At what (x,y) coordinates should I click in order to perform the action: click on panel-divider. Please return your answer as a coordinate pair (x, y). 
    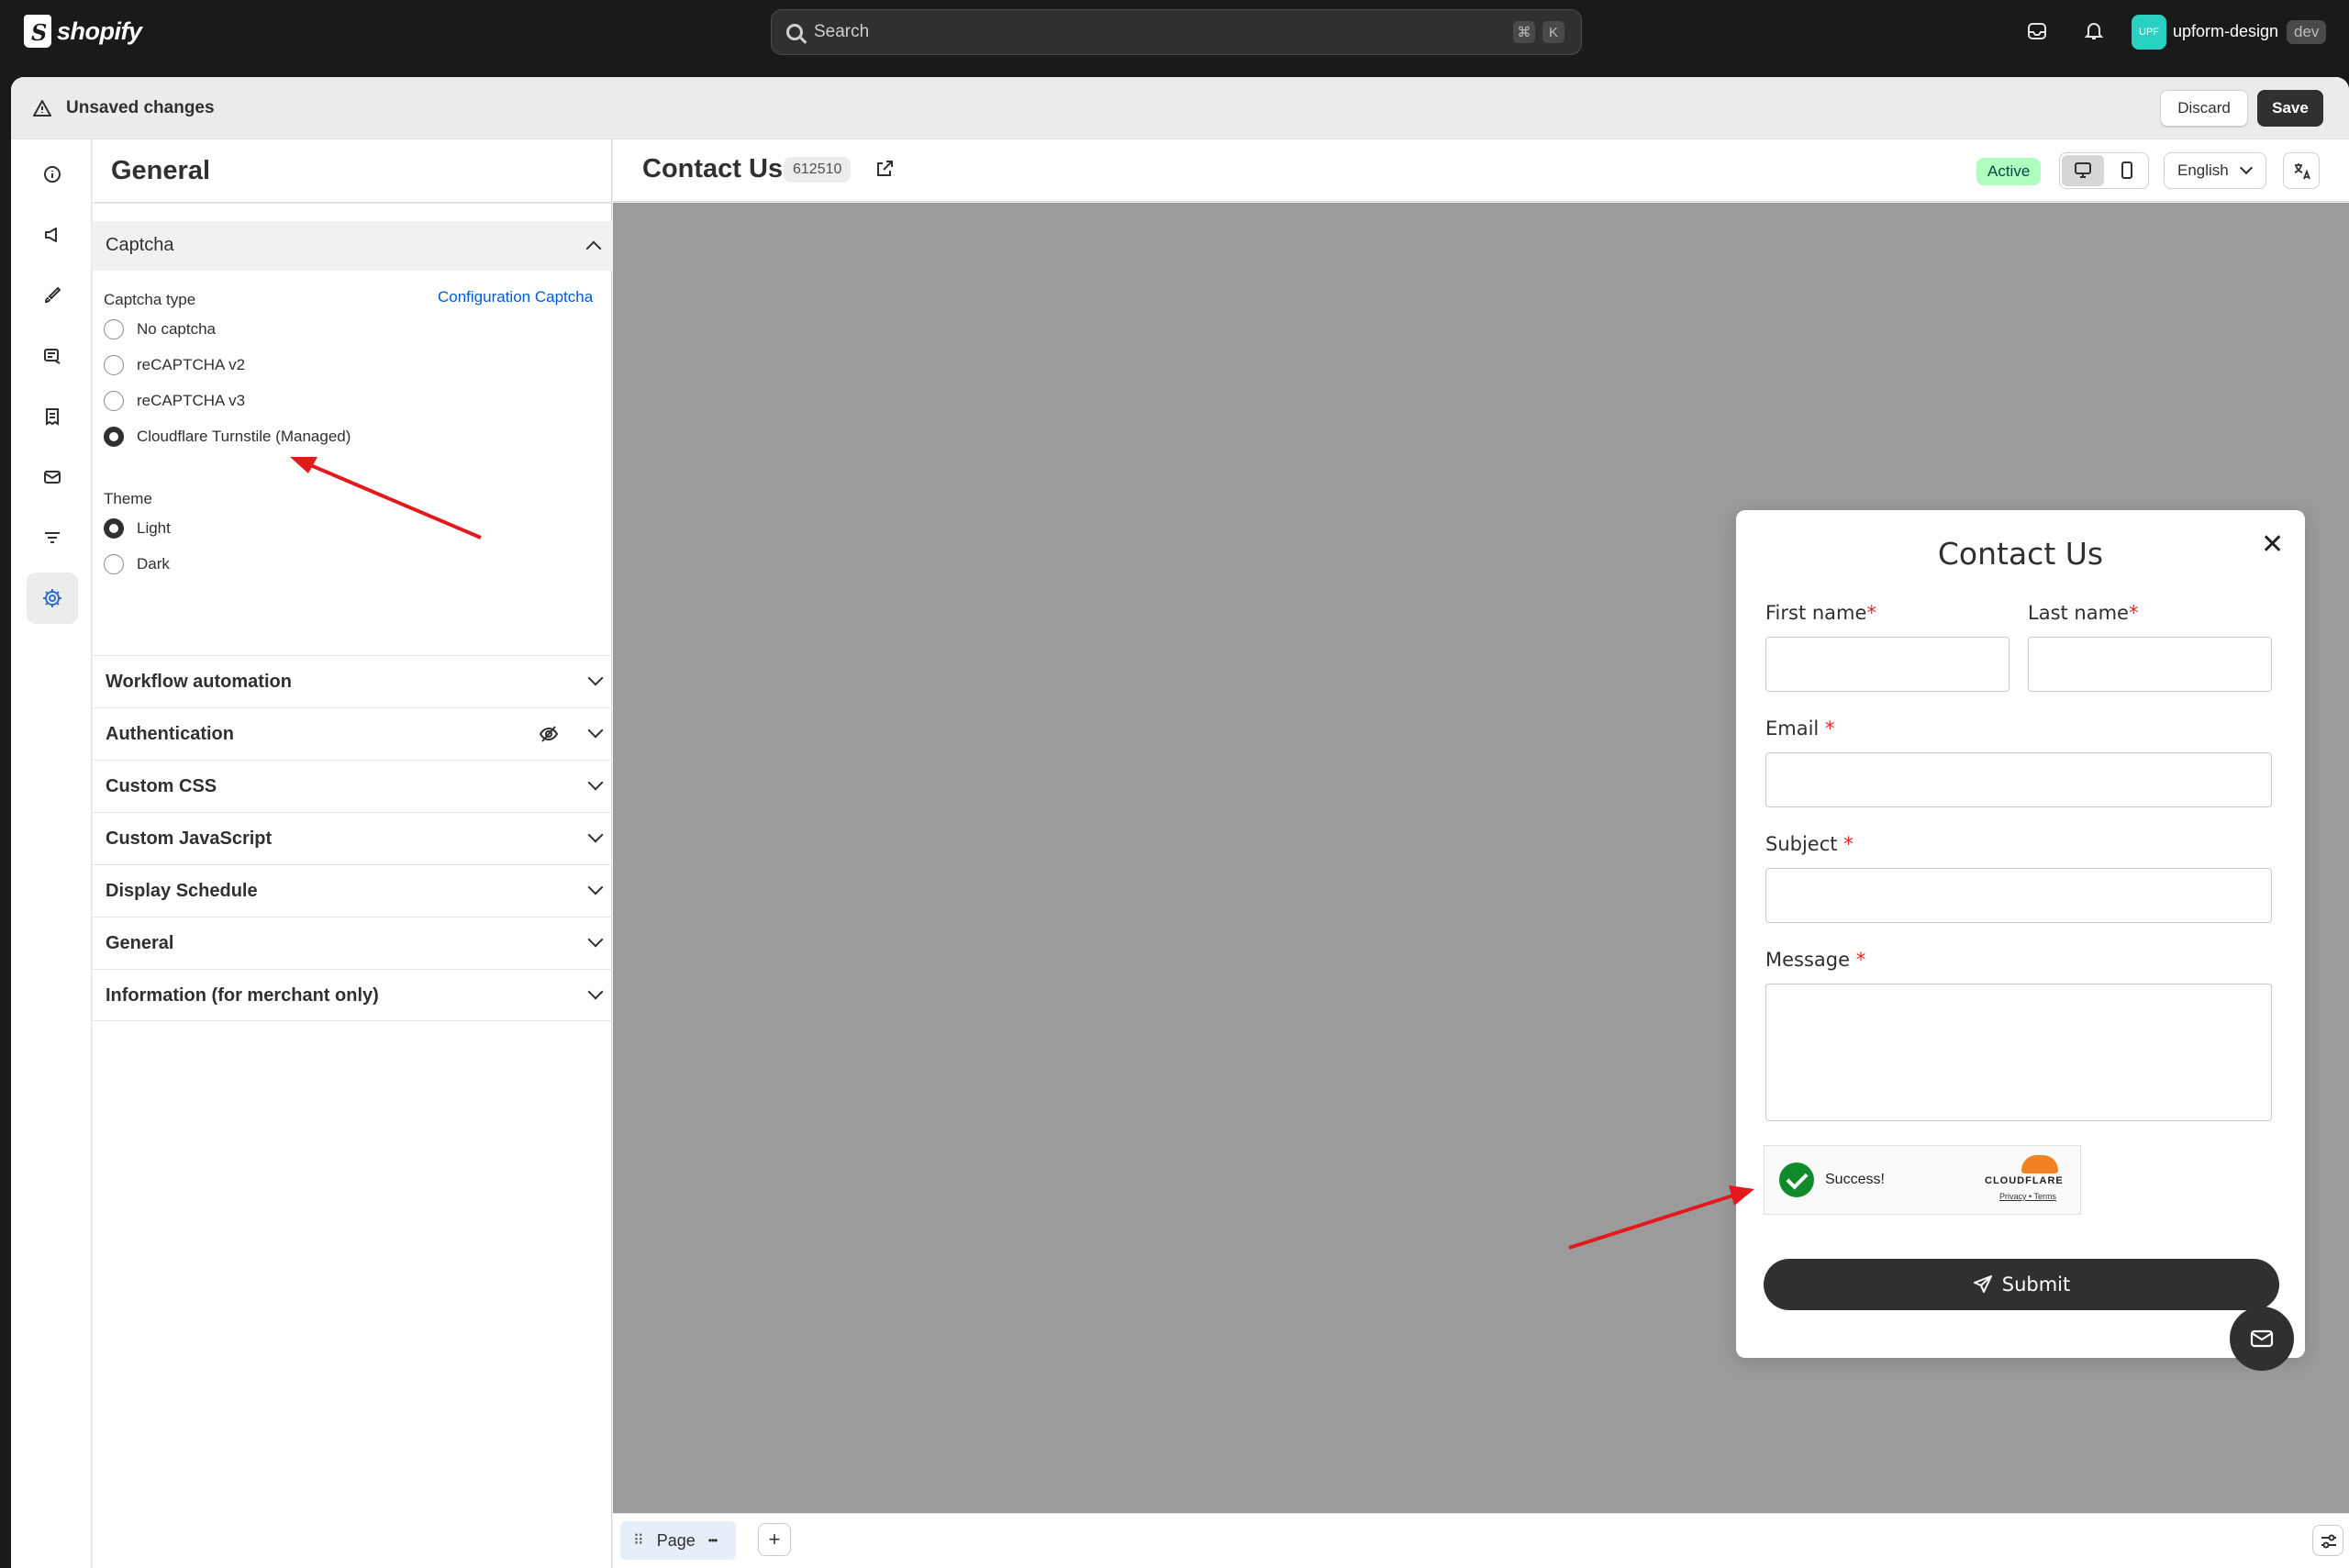
    Looking at the image, I should click on (352, 203).